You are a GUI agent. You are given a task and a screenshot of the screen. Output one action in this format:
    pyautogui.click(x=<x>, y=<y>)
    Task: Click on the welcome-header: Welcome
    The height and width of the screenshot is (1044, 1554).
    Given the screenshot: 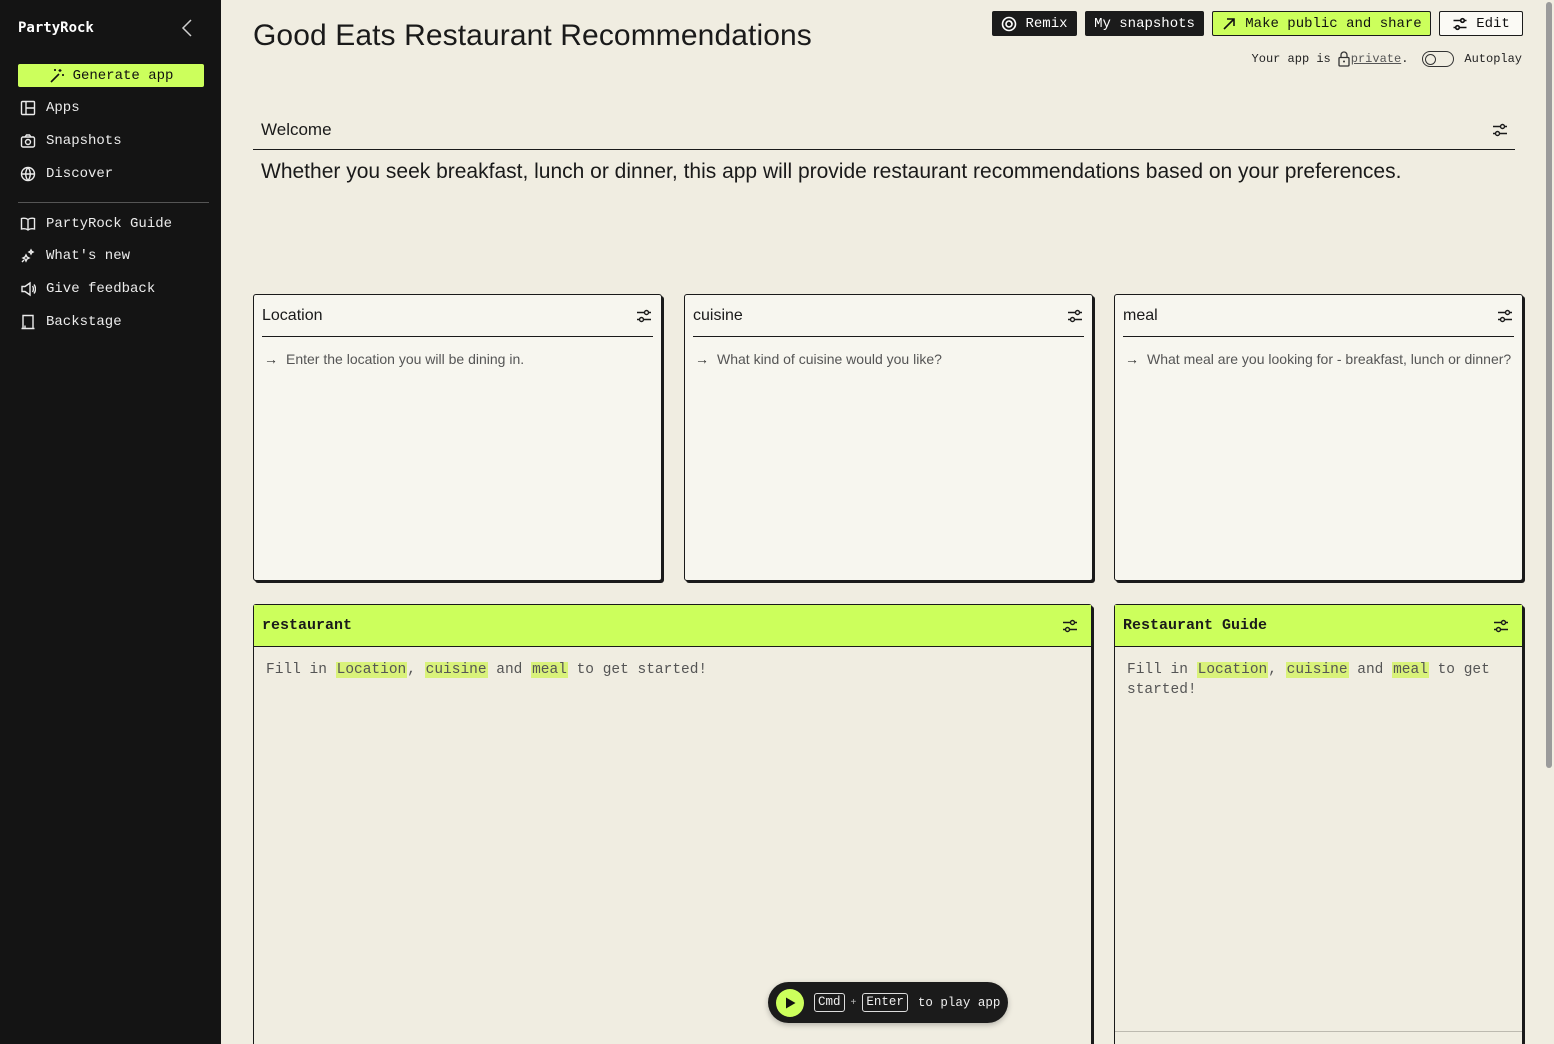 What is the action you would take?
    pyautogui.click(x=884, y=130)
    